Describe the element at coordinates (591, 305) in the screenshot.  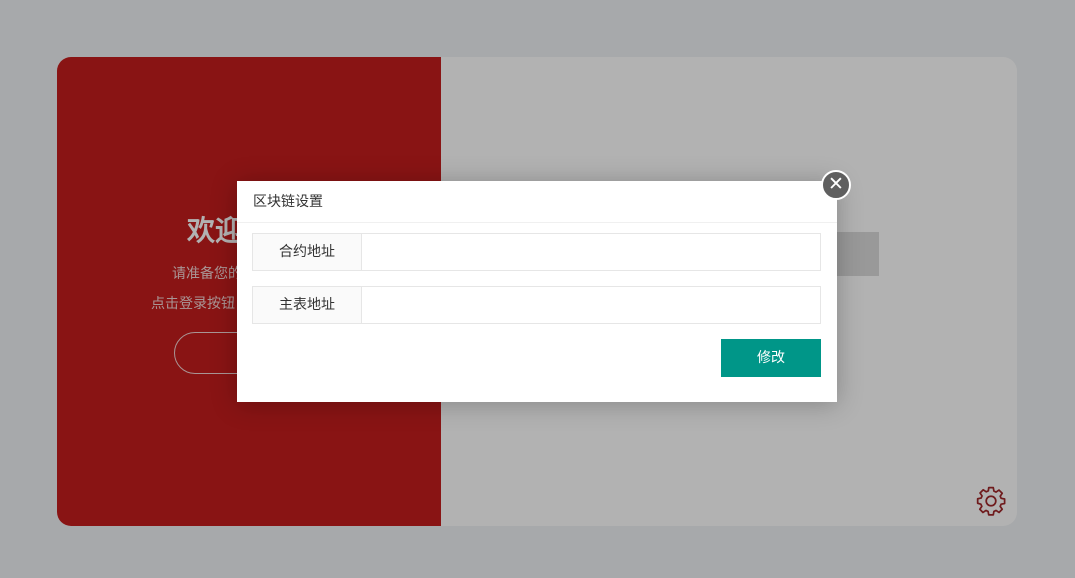
I see `main-table-address-input` at that location.